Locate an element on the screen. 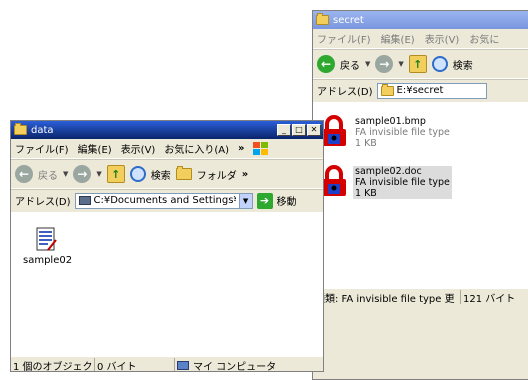 This screenshot has width=528, height=380. address-value: E:¥secret is located at coordinates (420, 90).